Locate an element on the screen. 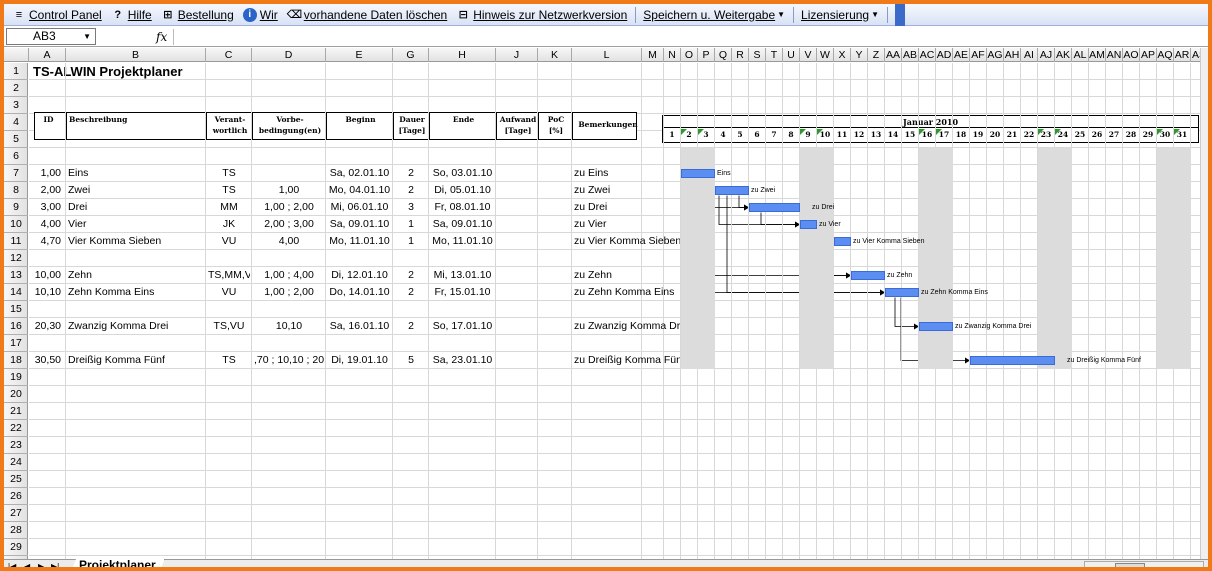  column-header: AB is located at coordinates (910, 55).